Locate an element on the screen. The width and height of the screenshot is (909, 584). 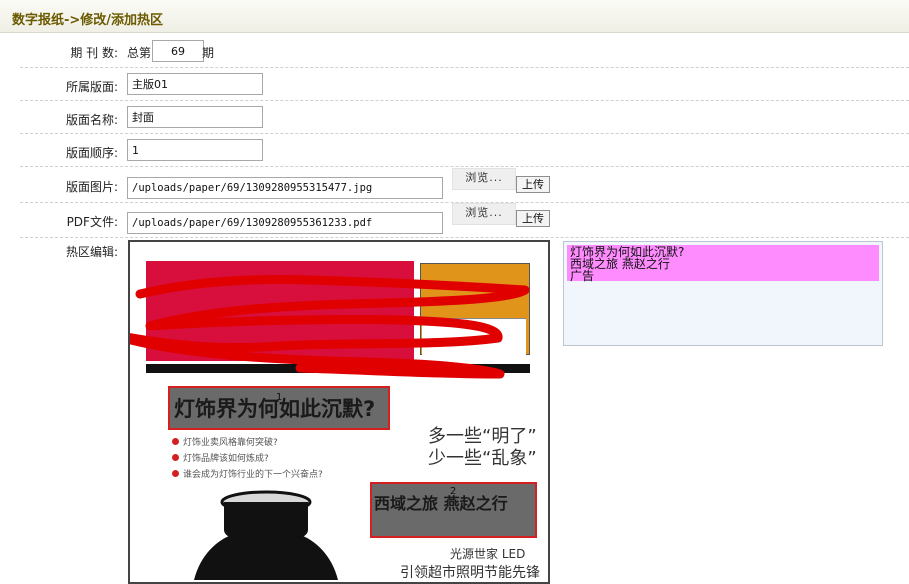
issue-prefix: 总第 is located at coordinates (139, 53).